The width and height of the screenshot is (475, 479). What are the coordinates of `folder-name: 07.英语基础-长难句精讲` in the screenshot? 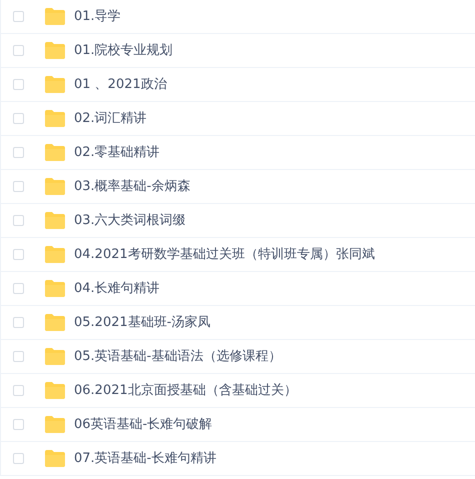 It's located at (145, 458).